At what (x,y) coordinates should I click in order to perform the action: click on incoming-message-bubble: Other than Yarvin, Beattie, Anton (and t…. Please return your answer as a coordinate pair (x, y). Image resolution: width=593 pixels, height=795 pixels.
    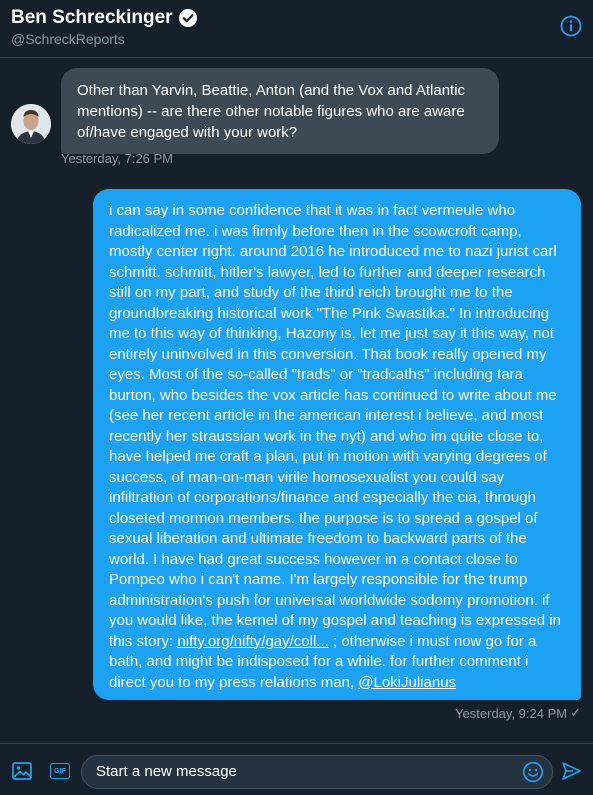
    Looking at the image, I should click on (280, 111).